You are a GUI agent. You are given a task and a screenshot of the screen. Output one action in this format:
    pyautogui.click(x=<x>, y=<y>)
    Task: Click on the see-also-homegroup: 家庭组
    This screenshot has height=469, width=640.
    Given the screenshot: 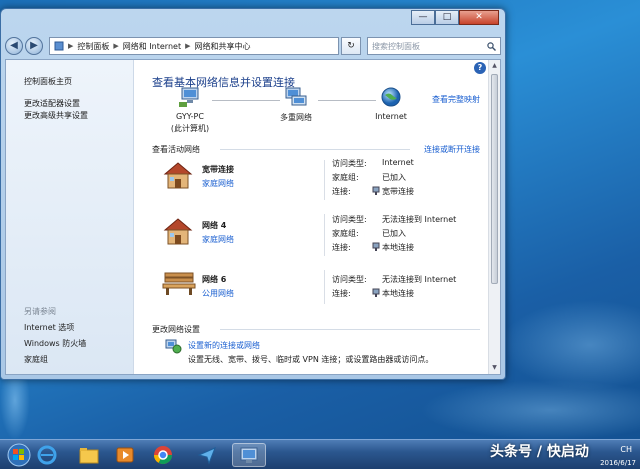 What is the action you would take?
    pyautogui.click(x=36, y=359)
    